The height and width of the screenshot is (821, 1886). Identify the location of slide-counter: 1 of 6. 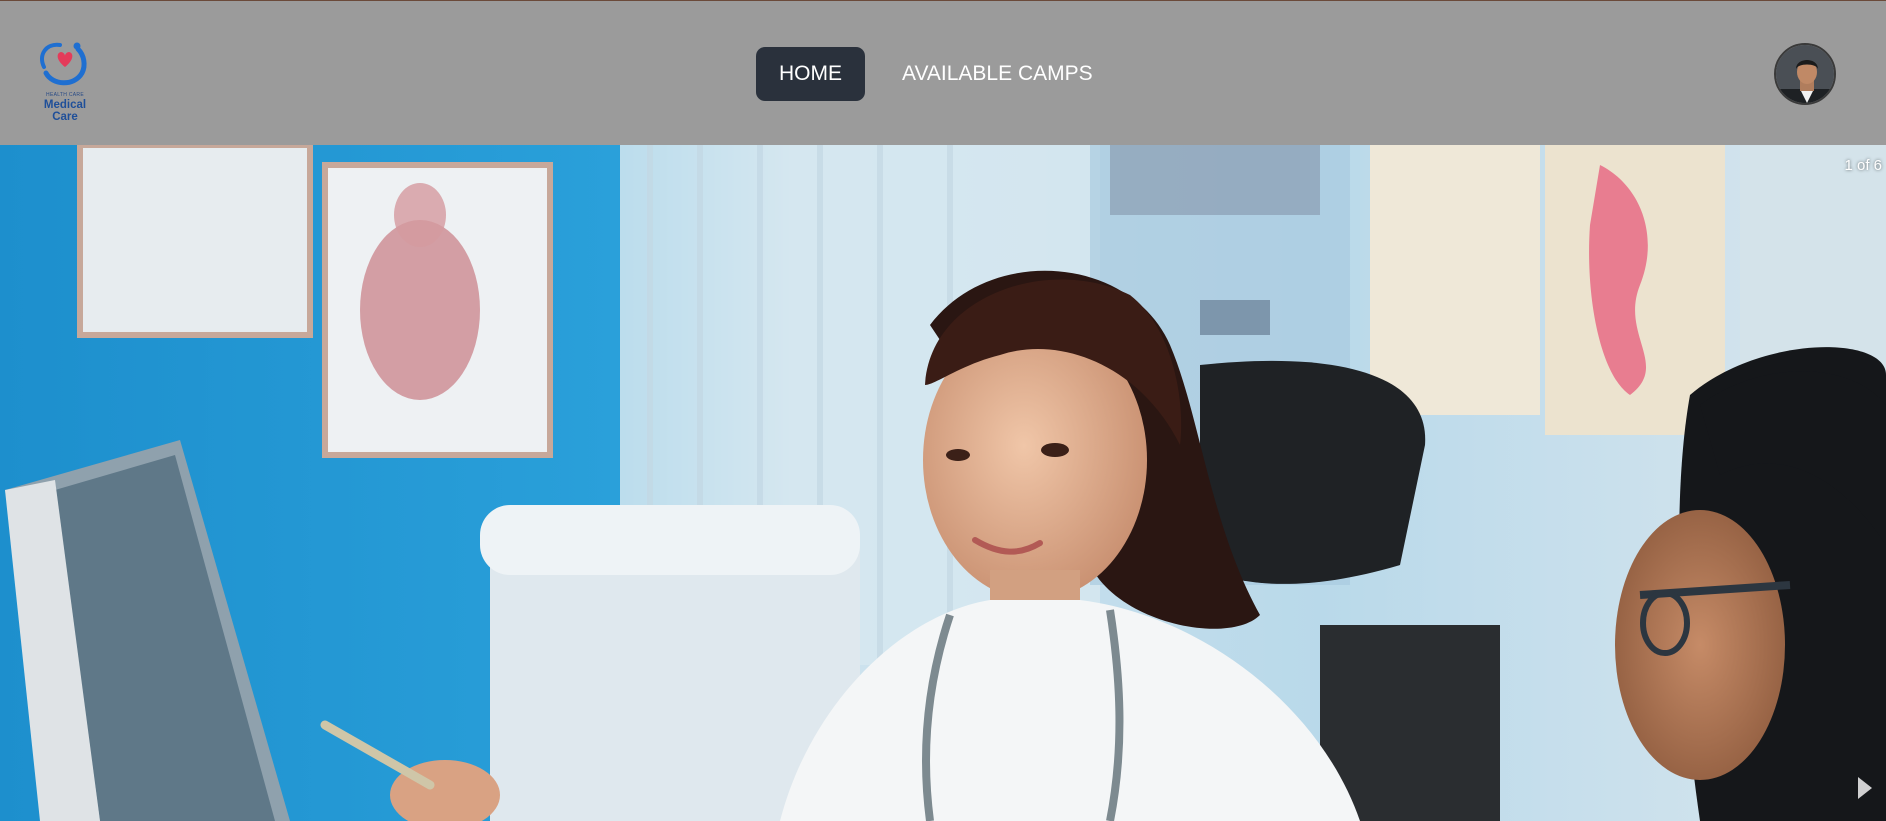
(1863, 165).